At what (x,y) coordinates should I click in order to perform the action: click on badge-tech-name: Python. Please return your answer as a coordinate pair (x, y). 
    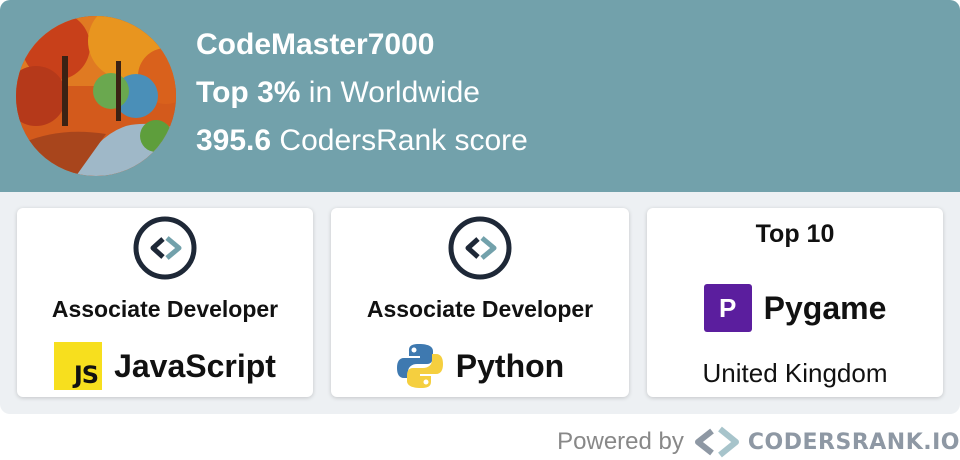
    Looking at the image, I should click on (510, 365).